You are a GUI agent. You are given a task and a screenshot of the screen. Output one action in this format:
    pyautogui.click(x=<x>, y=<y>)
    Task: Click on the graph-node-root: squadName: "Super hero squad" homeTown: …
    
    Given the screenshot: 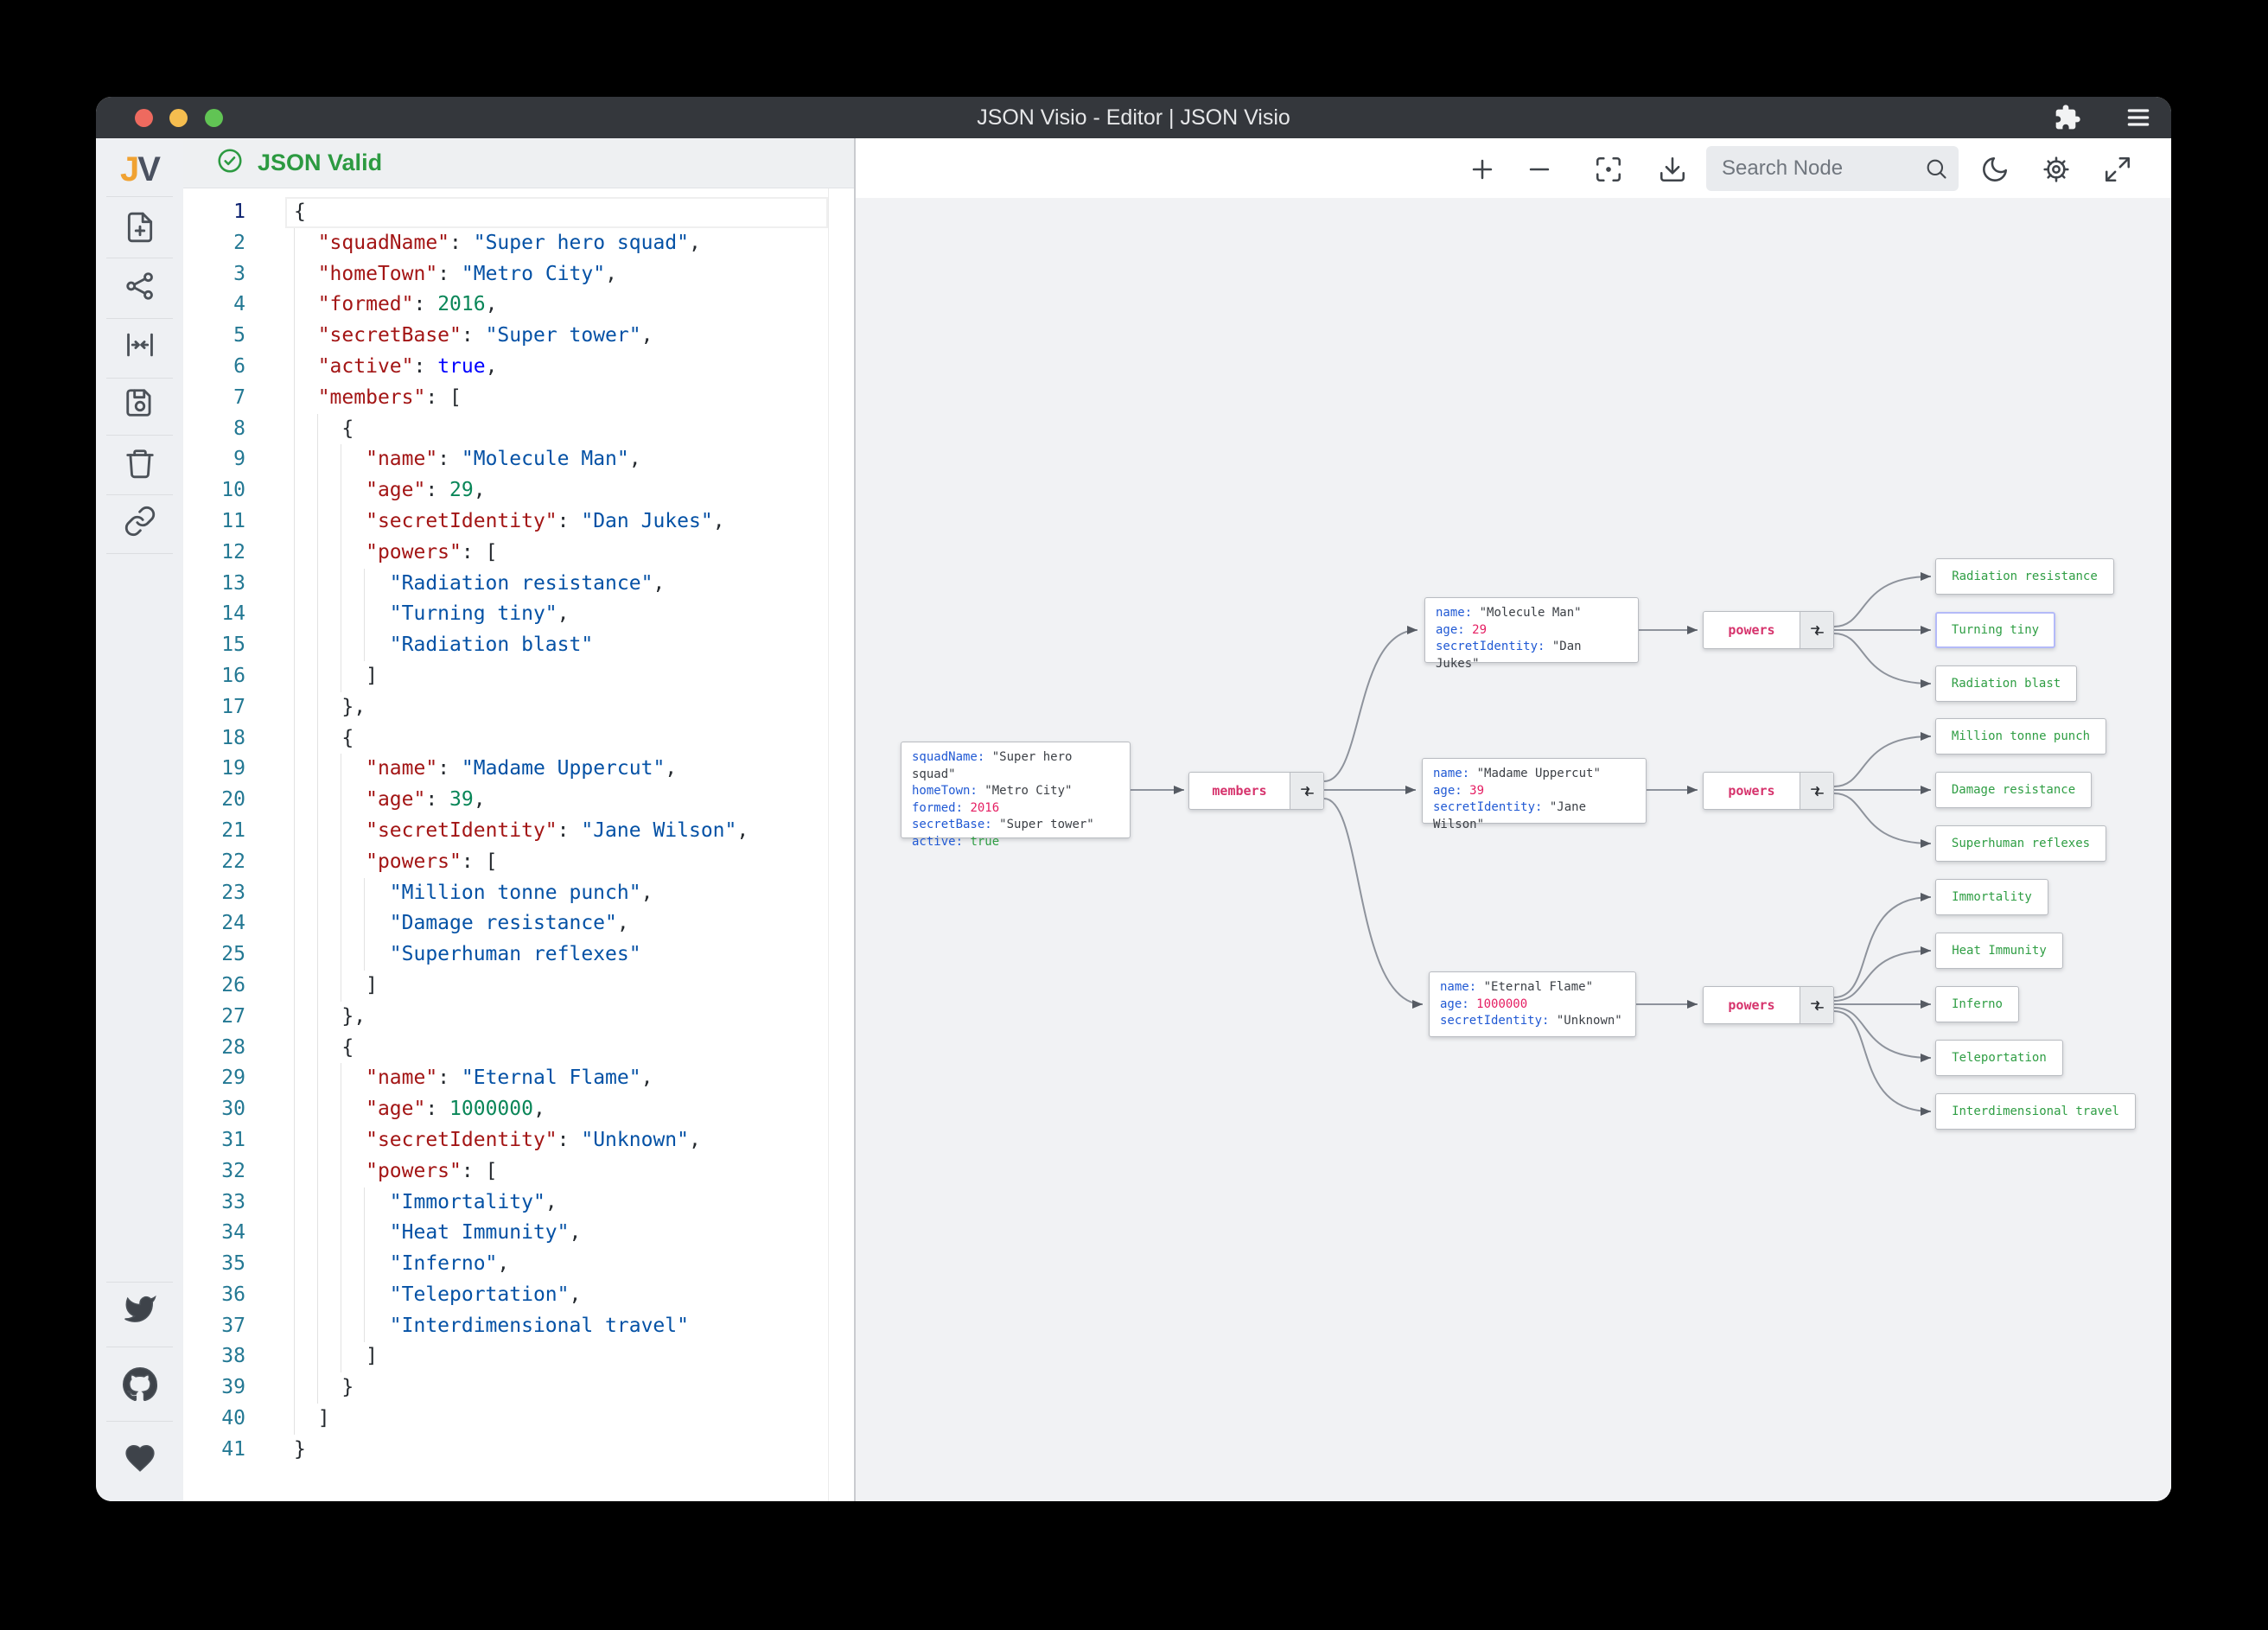 What is the action you would take?
    pyautogui.click(x=1016, y=795)
    